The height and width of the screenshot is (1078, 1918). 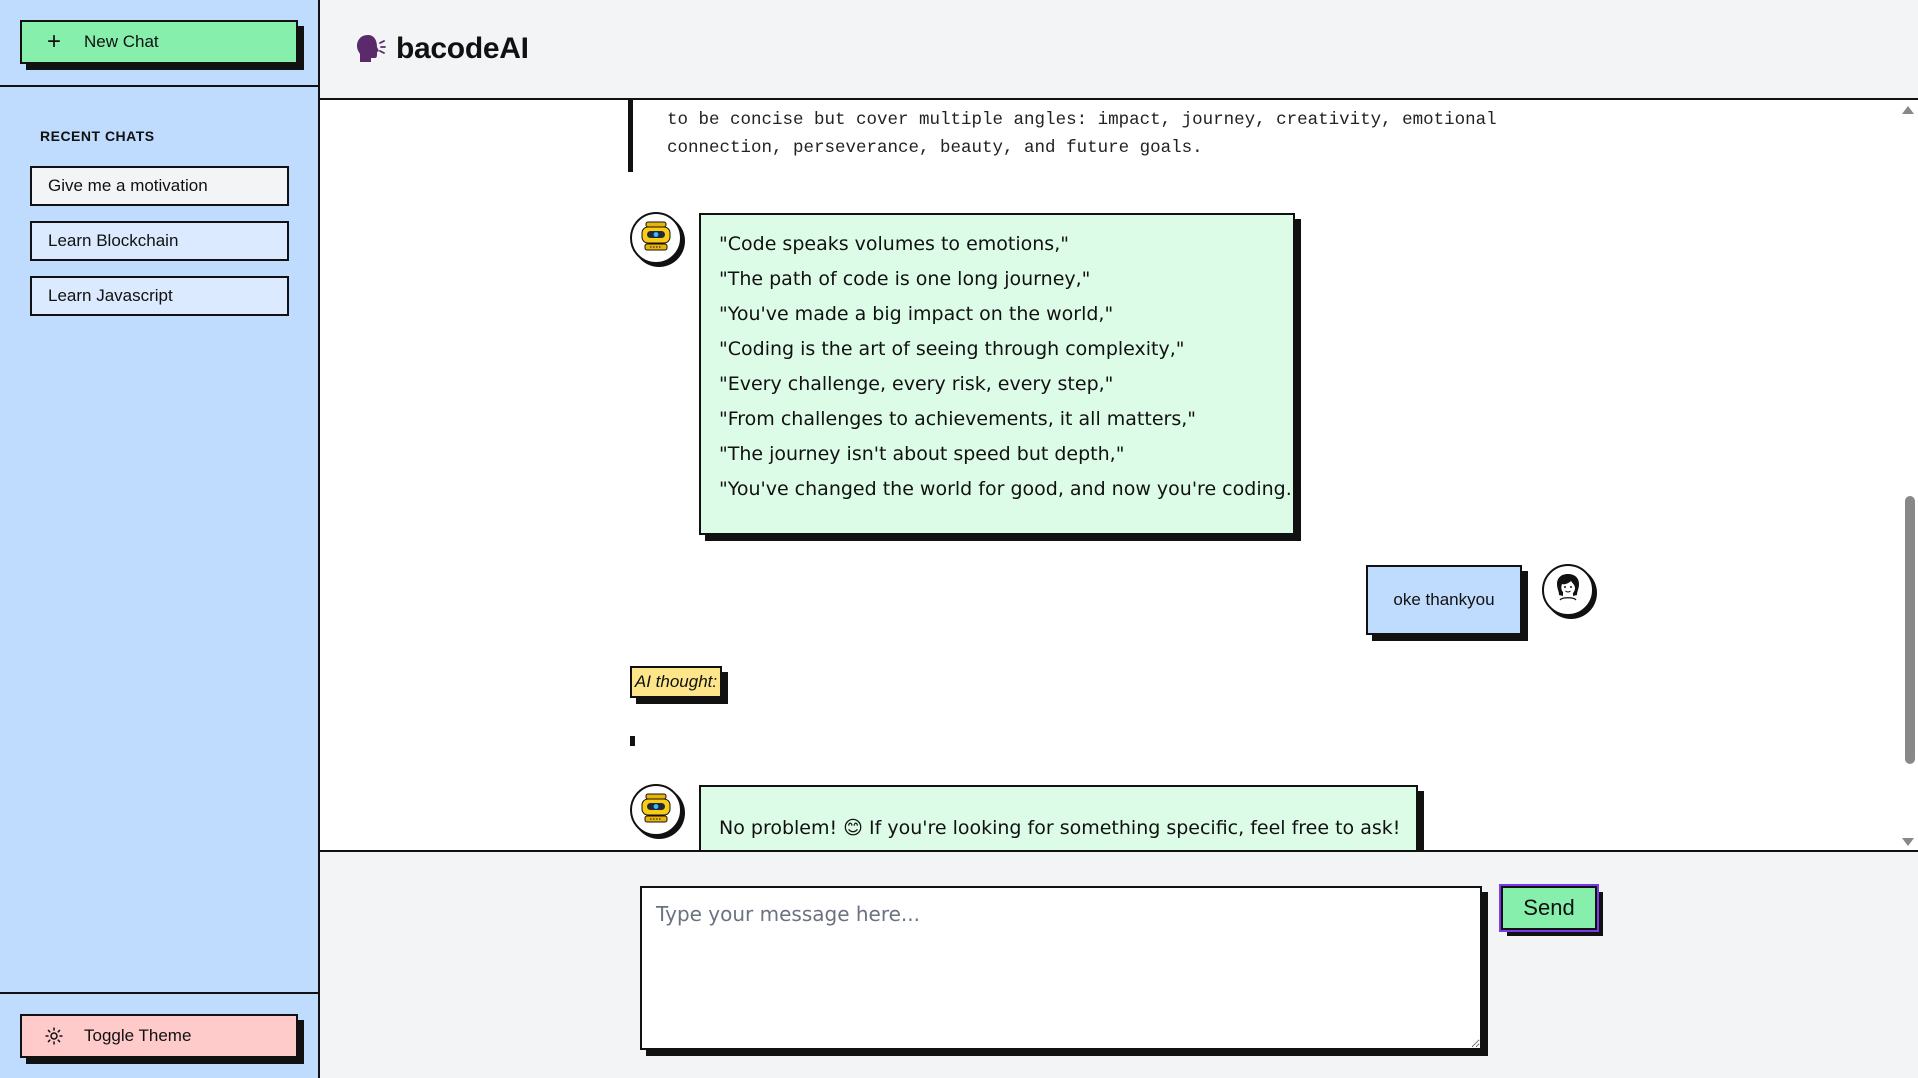 What do you see at coordinates (462, 48) in the screenshot?
I see `brand-name: bacodeAI` at bounding box center [462, 48].